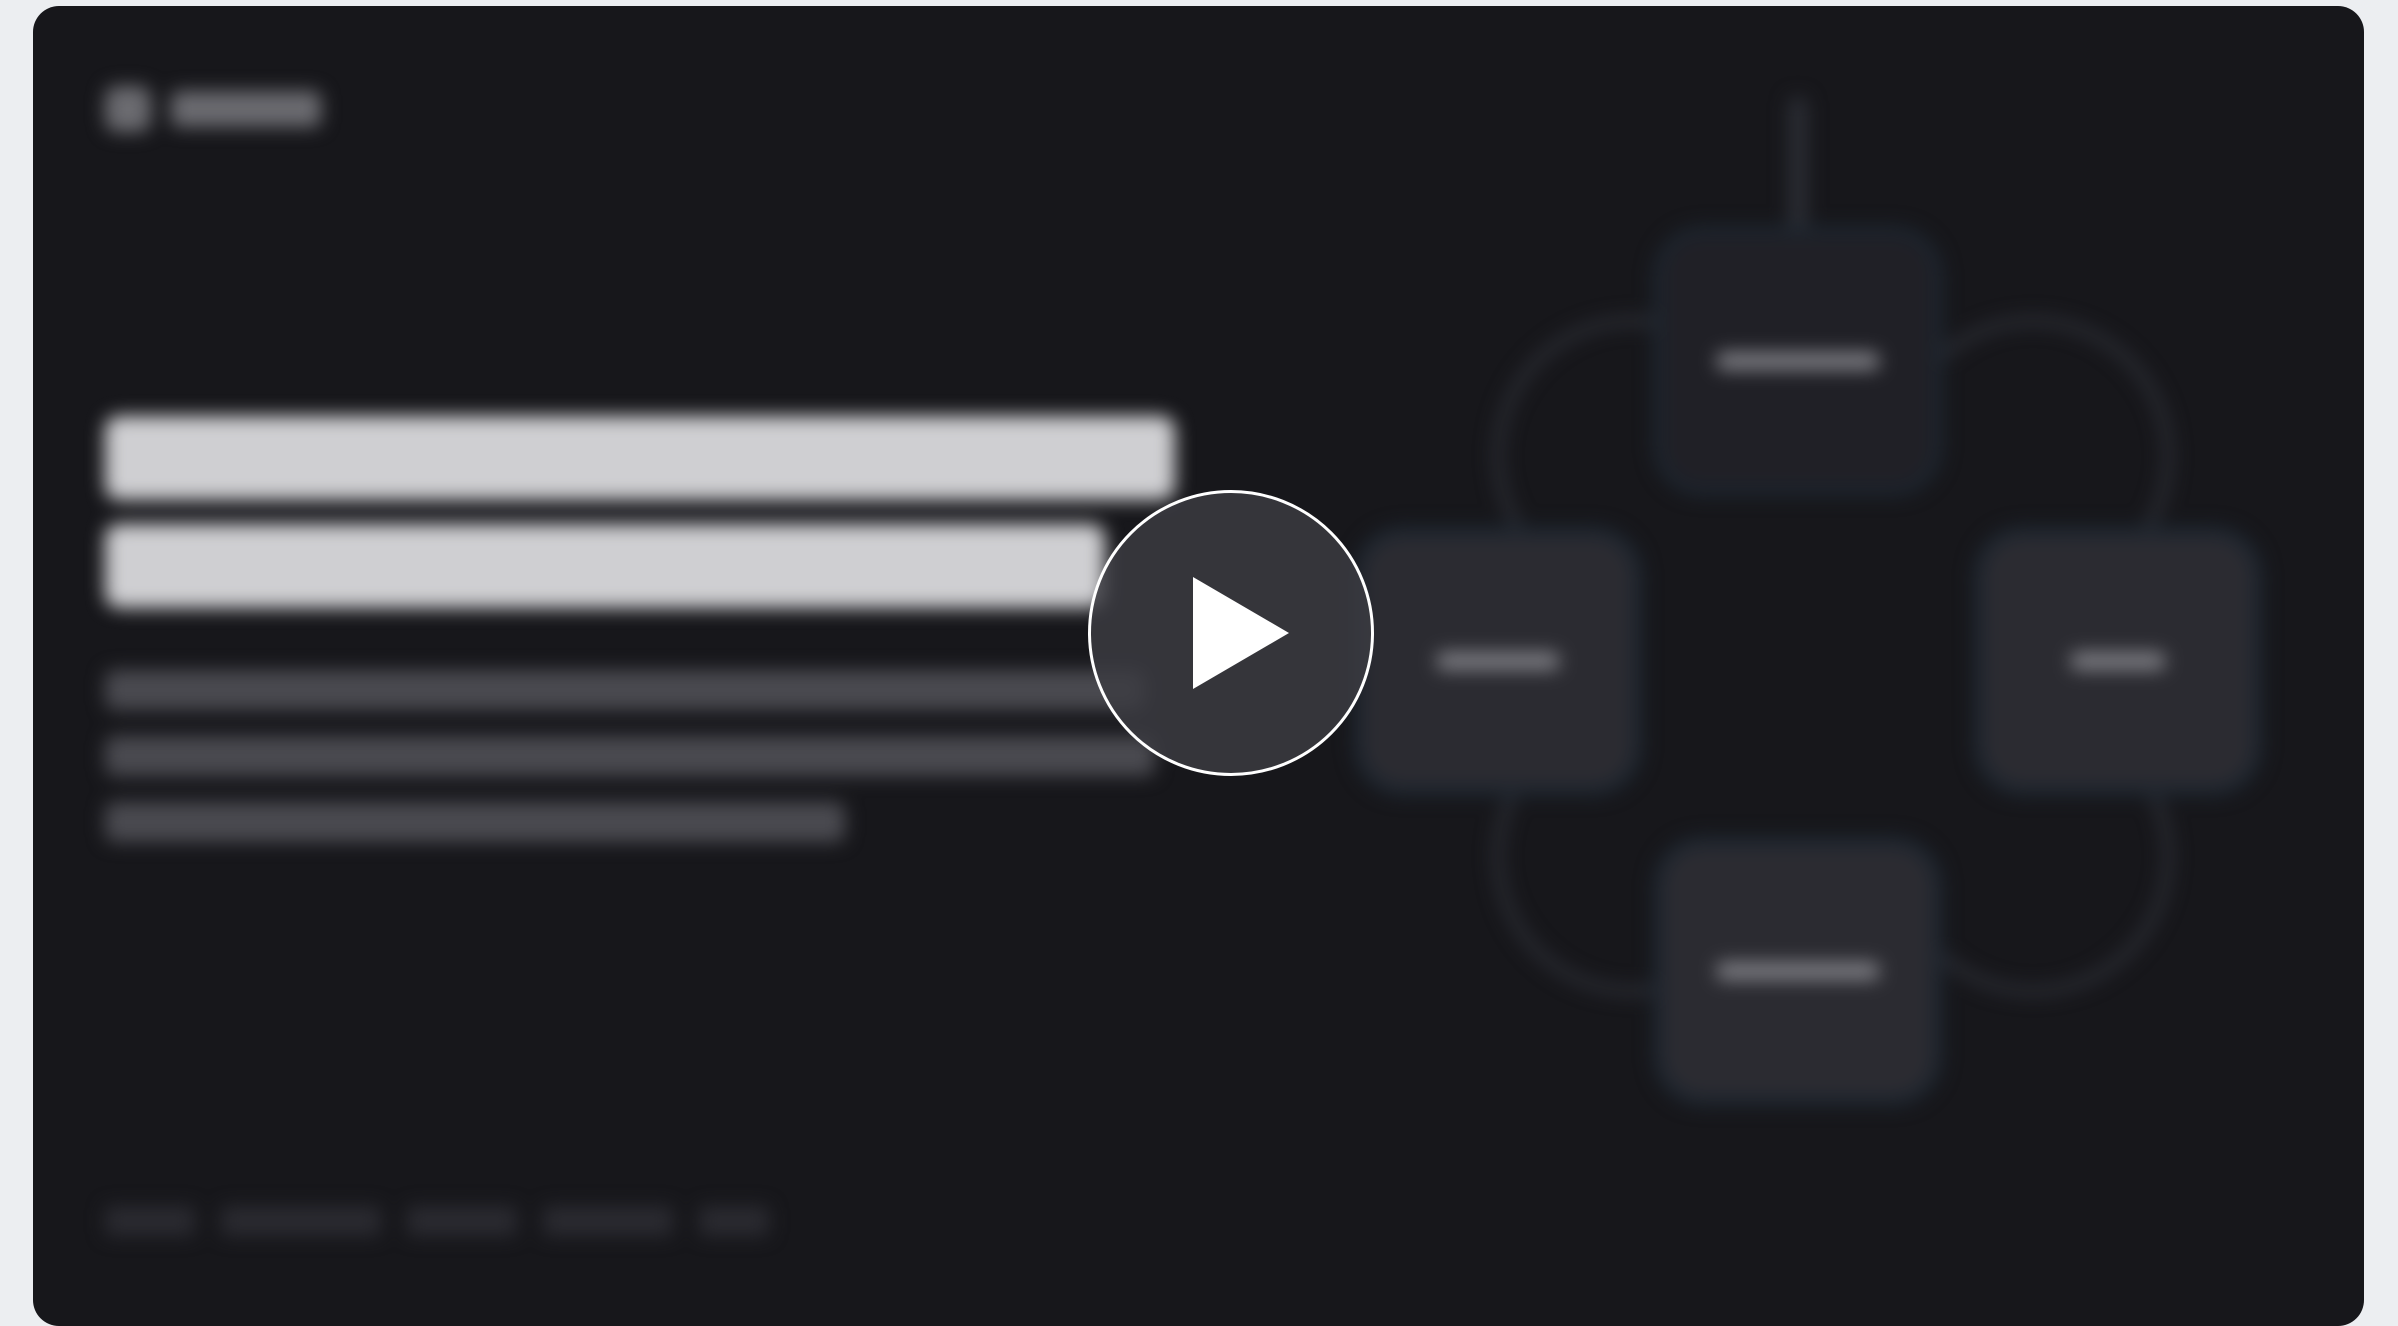 The height and width of the screenshot is (1326, 2398). I want to click on diagram-connector, so click(1798, 166).